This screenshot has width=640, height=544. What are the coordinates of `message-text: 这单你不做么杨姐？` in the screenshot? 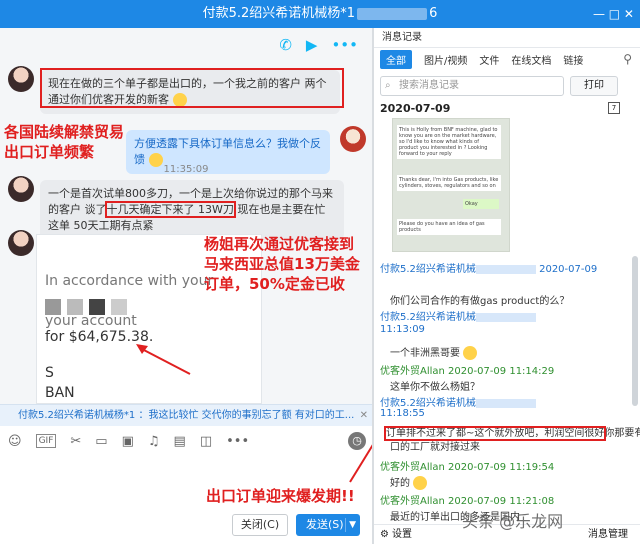 It's located at (435, 387).